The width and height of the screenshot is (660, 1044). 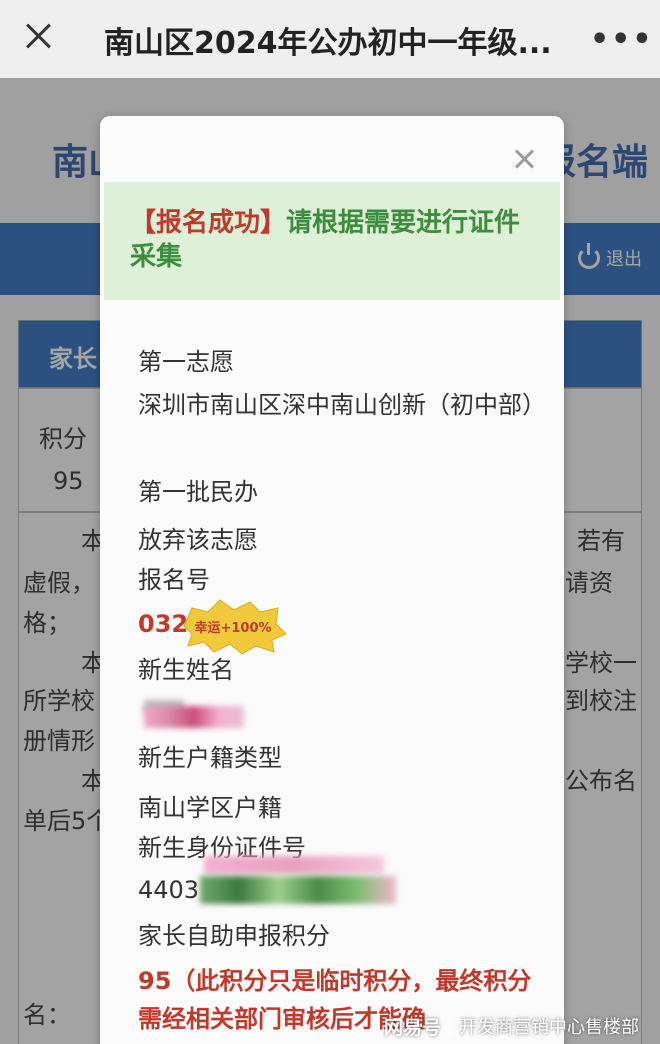 What do you see at coordinates (622, 39) in the screenshot?
I see `more-dots-icon: •••` at bounding box center [622, 39].